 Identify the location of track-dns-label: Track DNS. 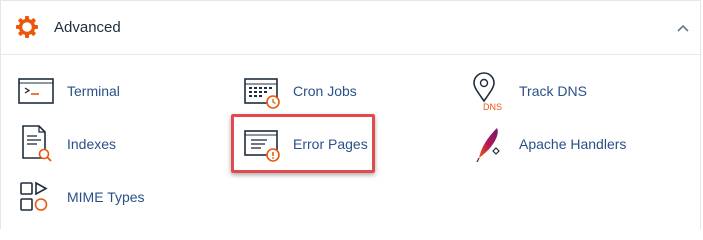
(553, 91).